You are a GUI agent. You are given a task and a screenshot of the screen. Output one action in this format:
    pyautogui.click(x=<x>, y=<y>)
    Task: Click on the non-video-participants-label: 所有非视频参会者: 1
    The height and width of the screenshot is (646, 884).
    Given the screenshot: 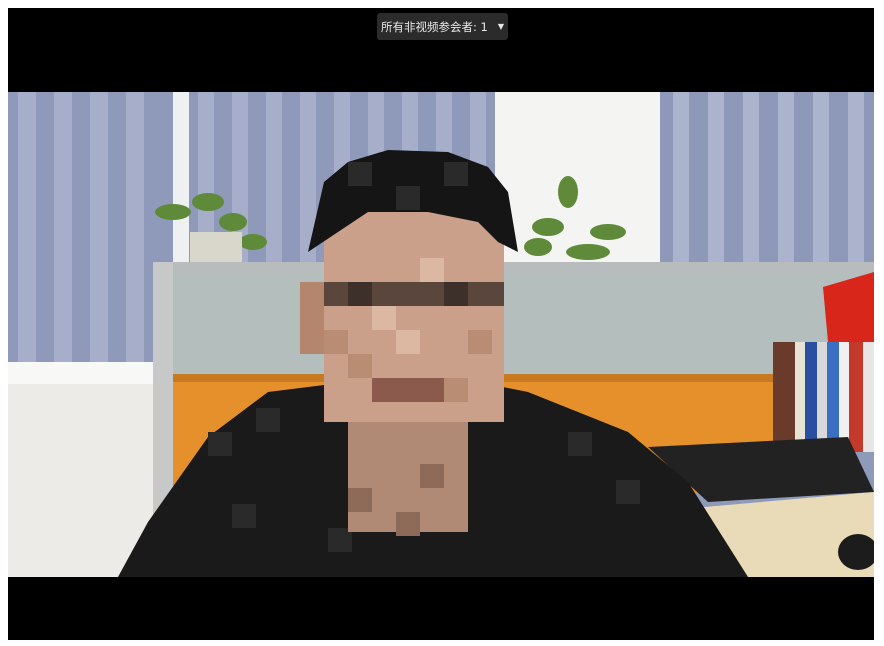 What is the action you would take?
    pyautogui.click(x=434, y=26)
    